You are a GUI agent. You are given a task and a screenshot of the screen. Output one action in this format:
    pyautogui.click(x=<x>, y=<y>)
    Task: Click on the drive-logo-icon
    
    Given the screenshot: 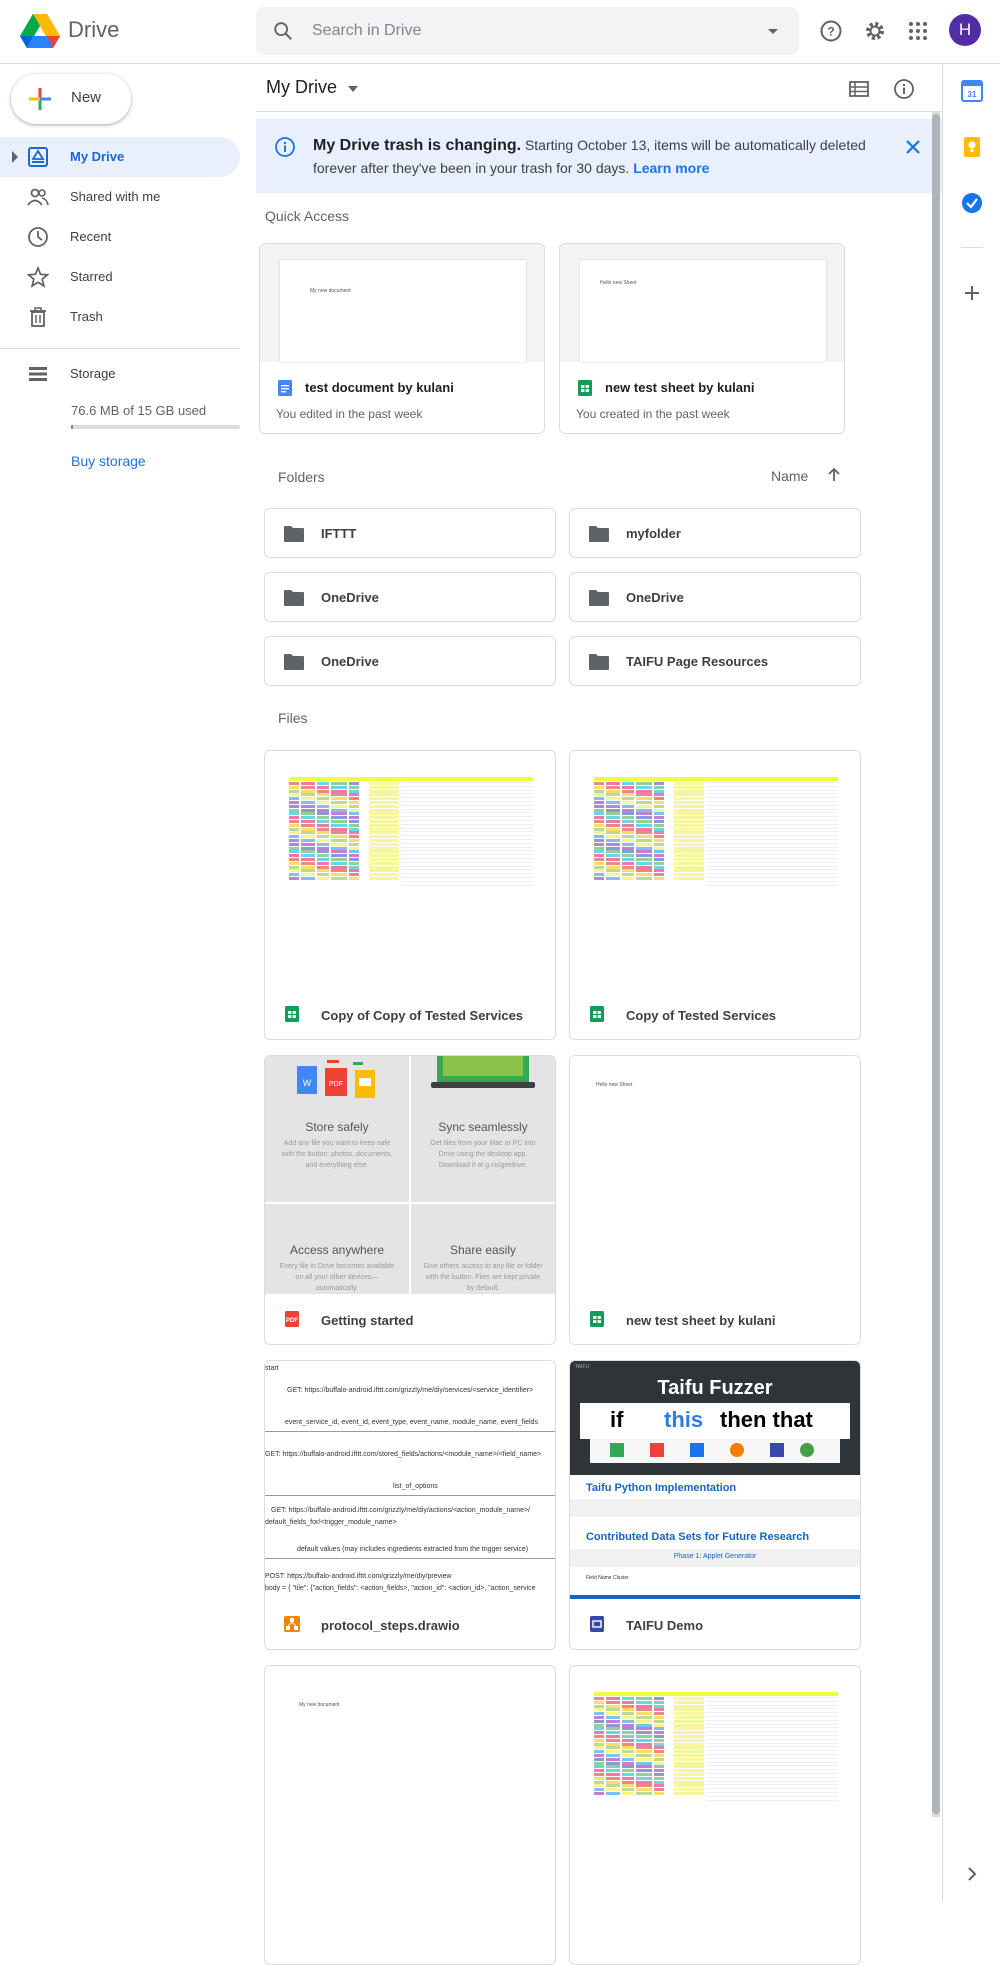 What is the action you would take?
    pyautogui.click(x=40, y=31)
    